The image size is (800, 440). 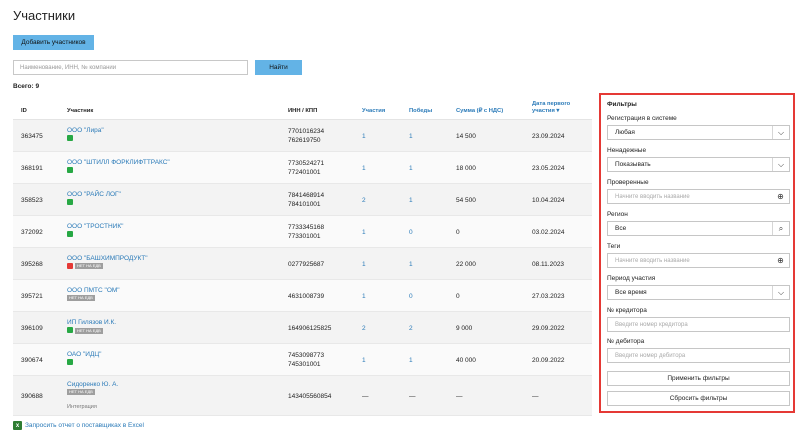 I want to click on participant-badges: НЕТ НА ЕДВ, so click(x=107, y=267).